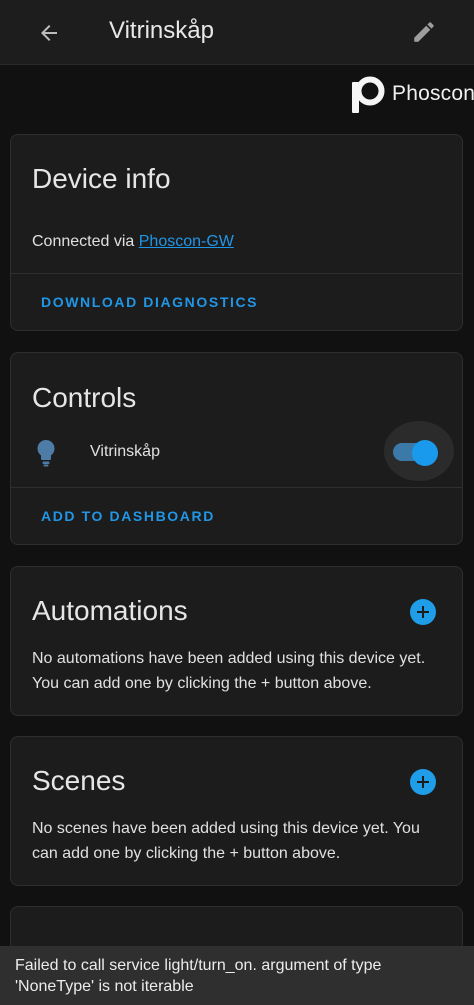 This screenshot has width=474, height=1005. What do you see at coordinates (125, 451) in the screenshot?
I see `entity-name: Vitrinskåp` at bounding box center [125, 451].